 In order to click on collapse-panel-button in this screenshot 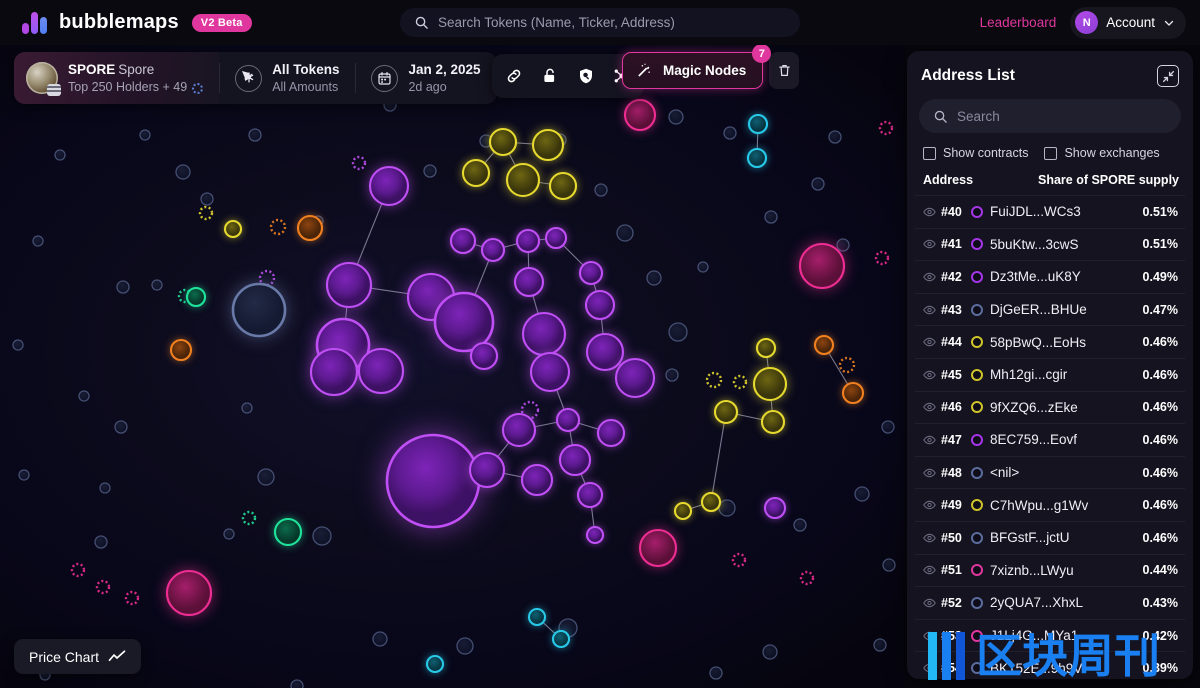, I will do `click(1168, 76)`.